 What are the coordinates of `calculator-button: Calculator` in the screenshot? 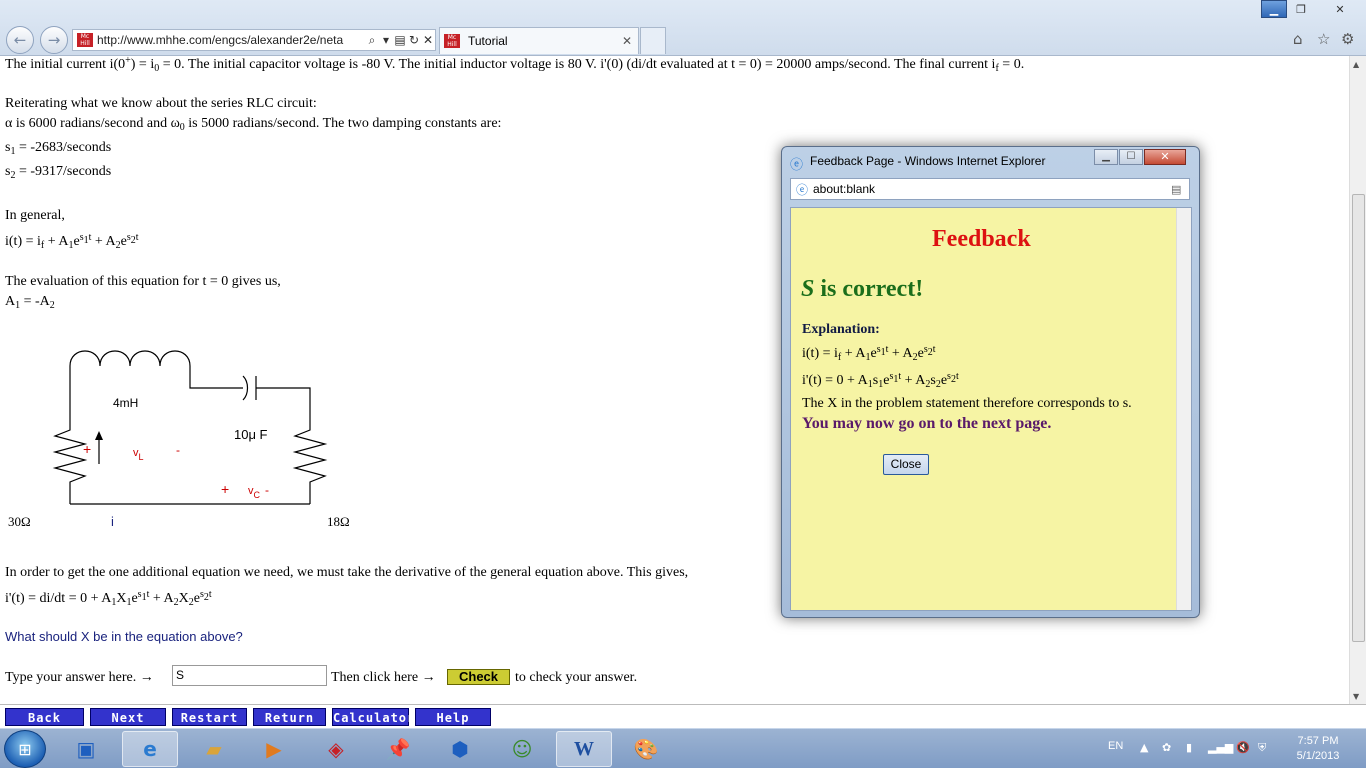 It's located at (373, 717).